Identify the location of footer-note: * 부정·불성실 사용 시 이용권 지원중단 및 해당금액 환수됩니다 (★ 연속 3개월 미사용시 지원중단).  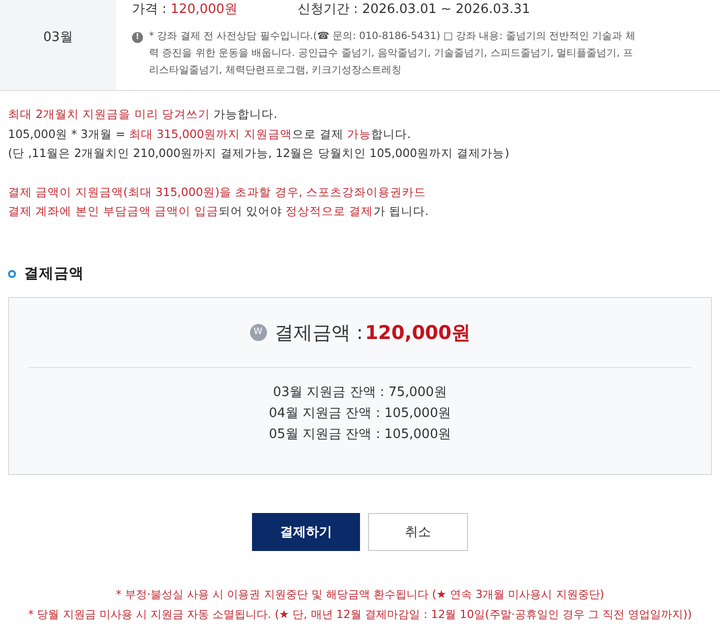
(360, 595).